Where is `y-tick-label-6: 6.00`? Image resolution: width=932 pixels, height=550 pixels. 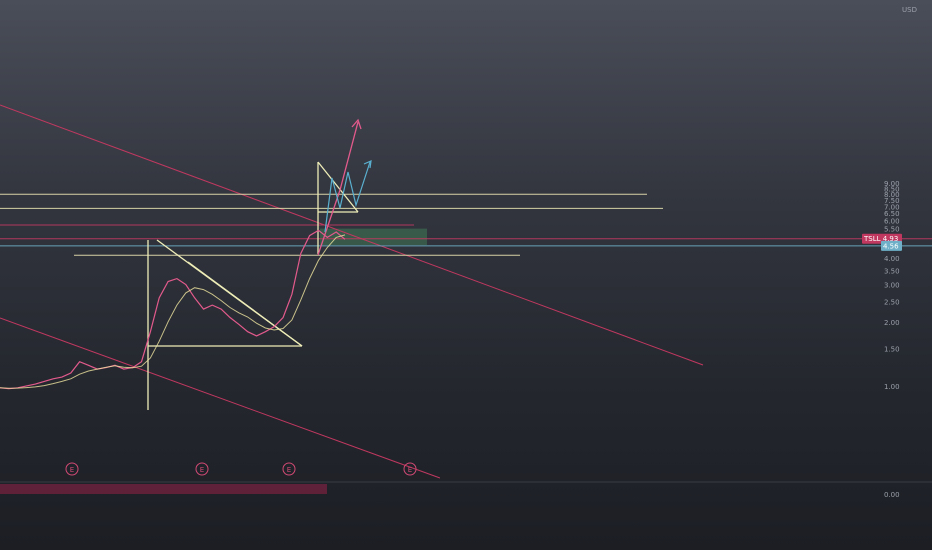 y-tick-label-6: 6.00 is located at coordinates (892, 222).